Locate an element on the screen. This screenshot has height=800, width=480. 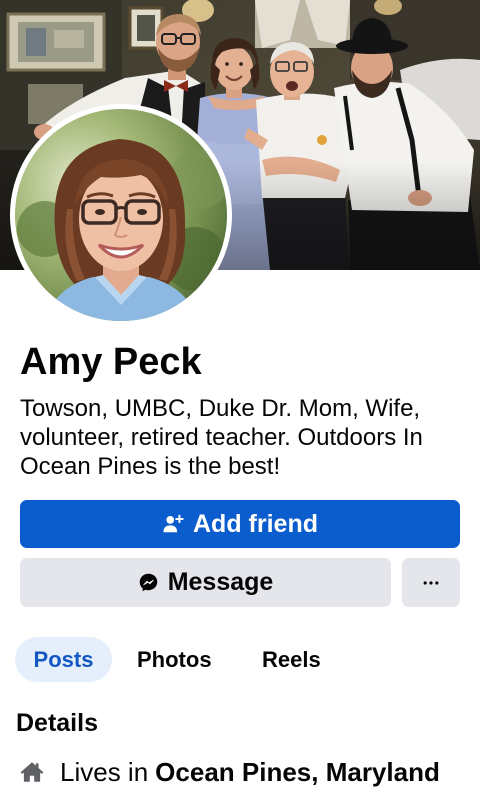
details-heading: Details is located at coordinates (57, 723).